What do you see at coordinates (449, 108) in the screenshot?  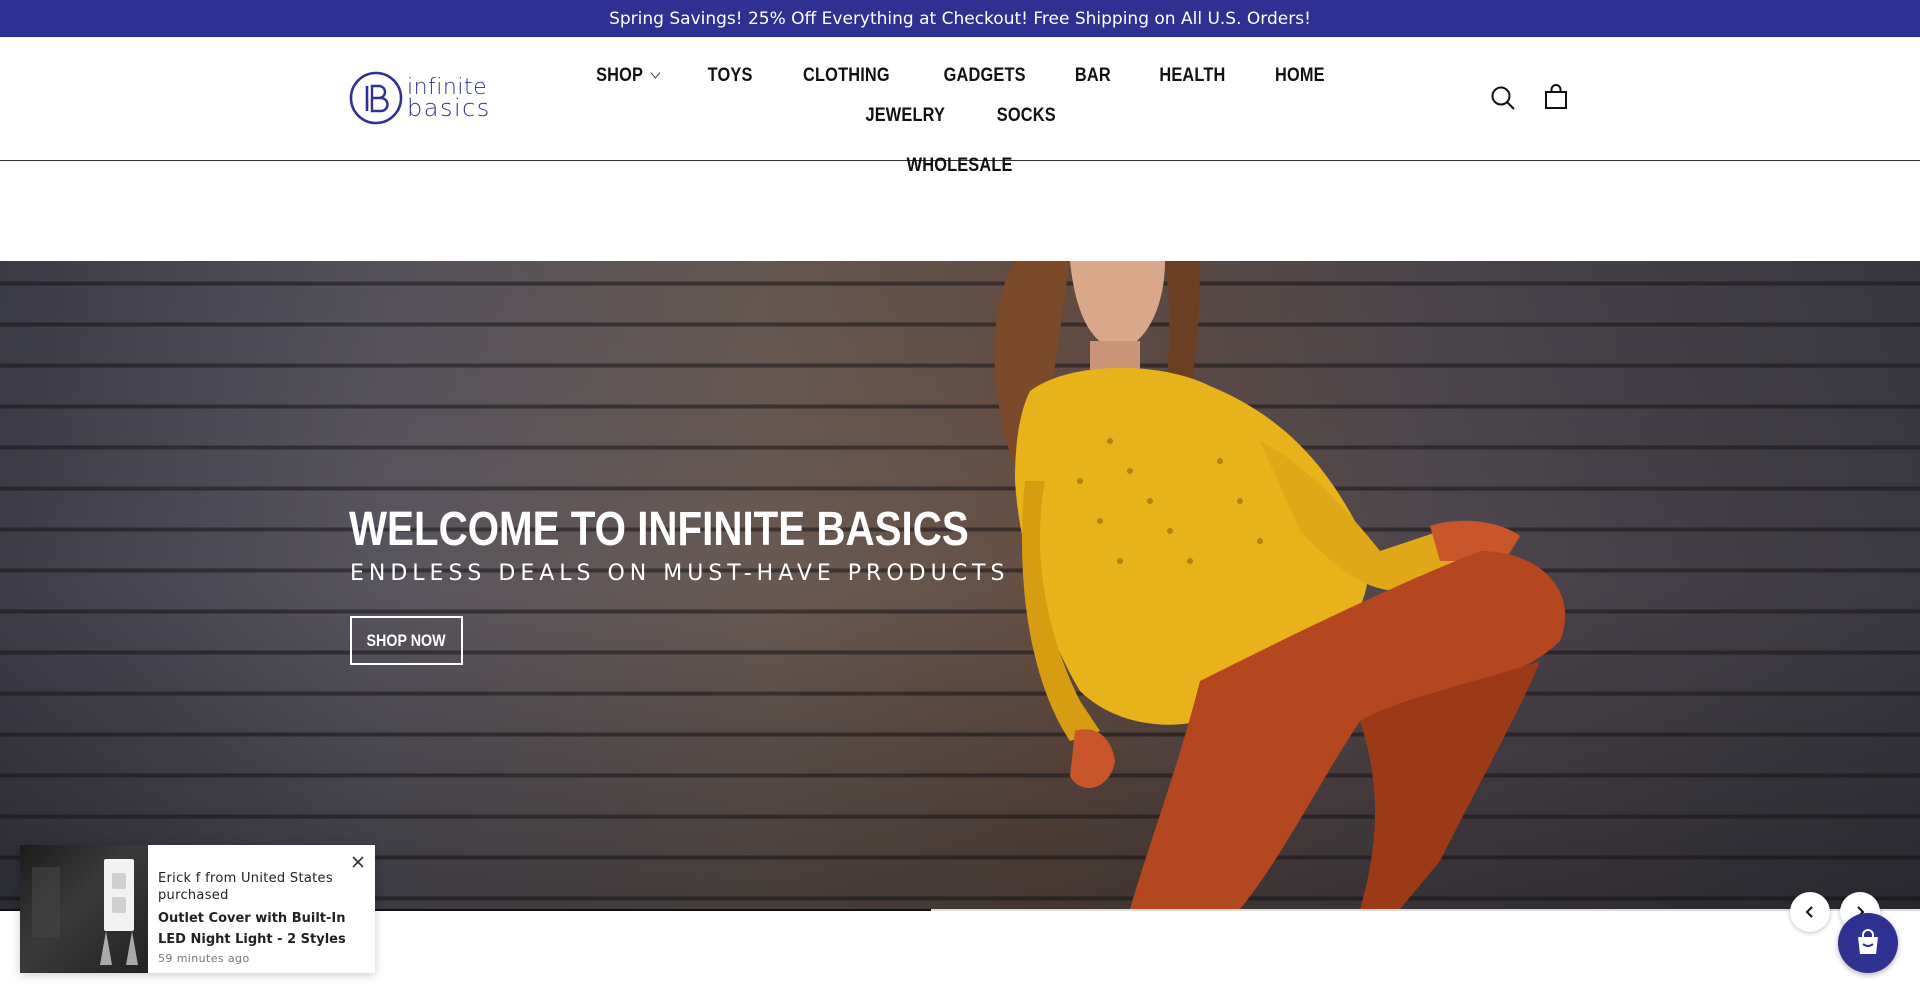 I see `logo-line-2: basics` at bounding box center [449, 108].